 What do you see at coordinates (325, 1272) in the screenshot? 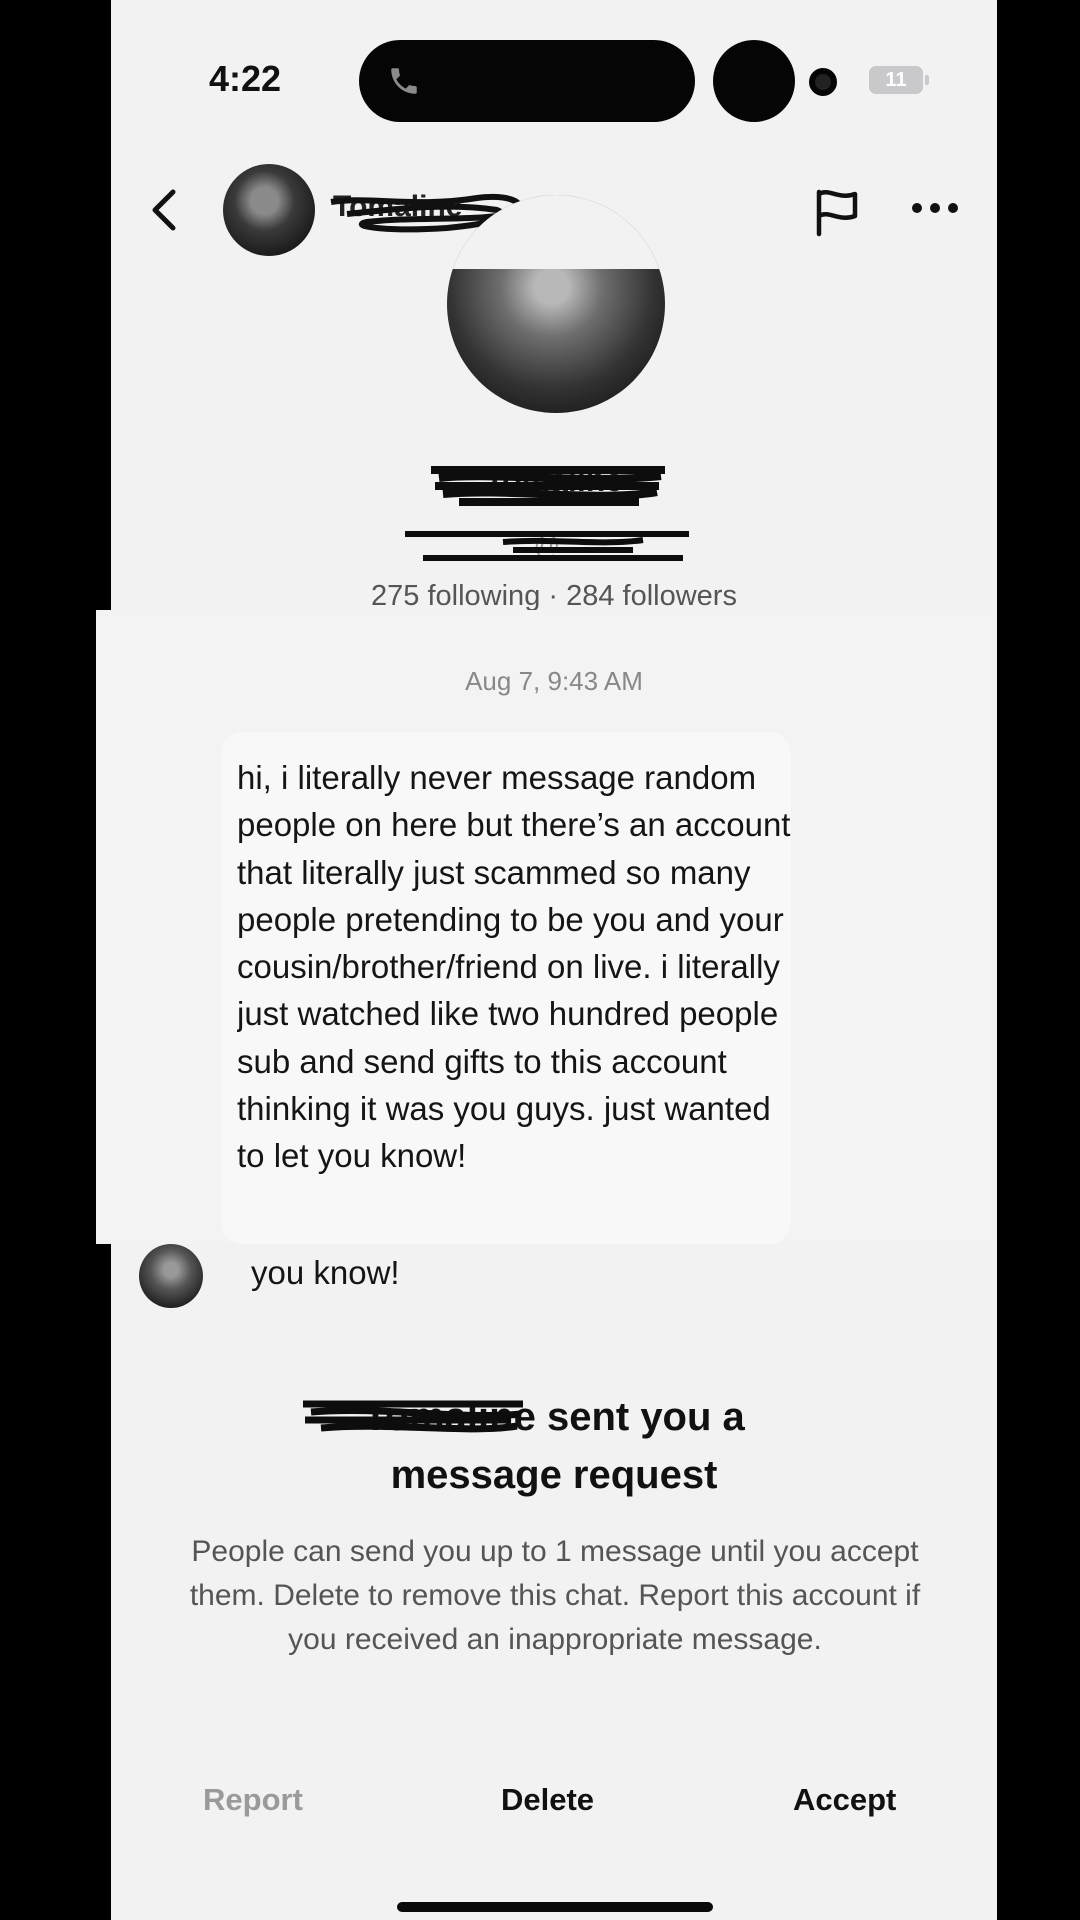
I see `message-tail: you know!` at bounding box center [325, 1272].